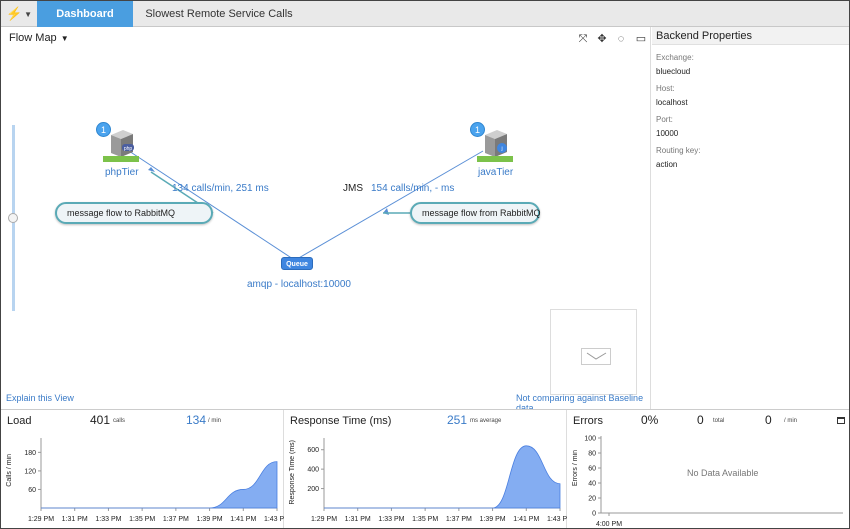  What do you see at coordinates (220, 188) in the screenshot?
I see `edge-php-metrics: 134 calls/min, 251 ms` at bounding box center [220, 188].